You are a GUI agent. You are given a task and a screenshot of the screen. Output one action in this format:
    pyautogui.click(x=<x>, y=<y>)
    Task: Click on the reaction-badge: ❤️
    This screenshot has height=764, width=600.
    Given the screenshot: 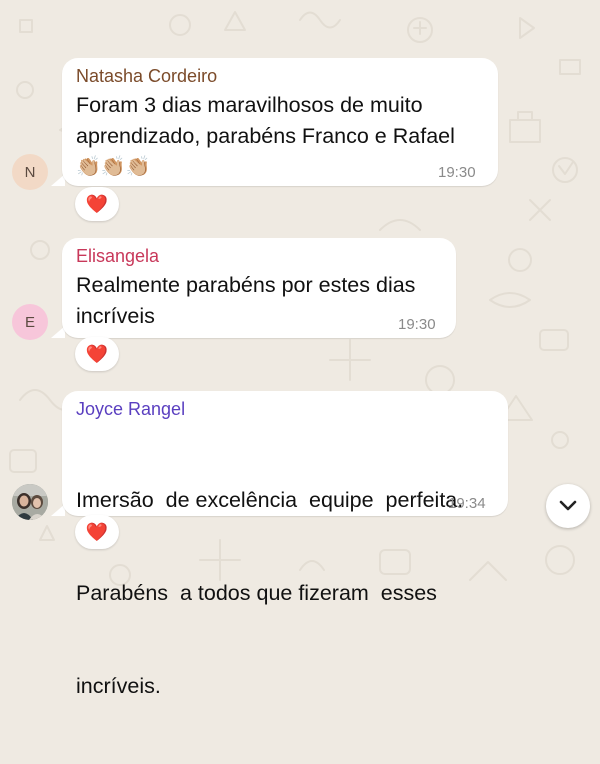 What is the action you would take?
    pyautogui.click(x=97, y=532)
    